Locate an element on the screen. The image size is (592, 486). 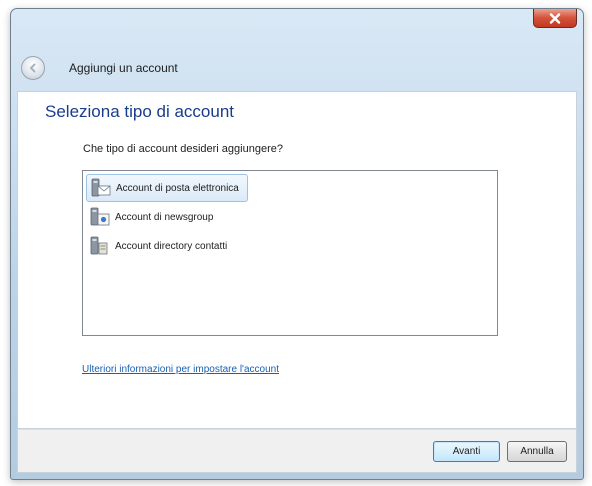
back-button is located at coordinates (33, 68).